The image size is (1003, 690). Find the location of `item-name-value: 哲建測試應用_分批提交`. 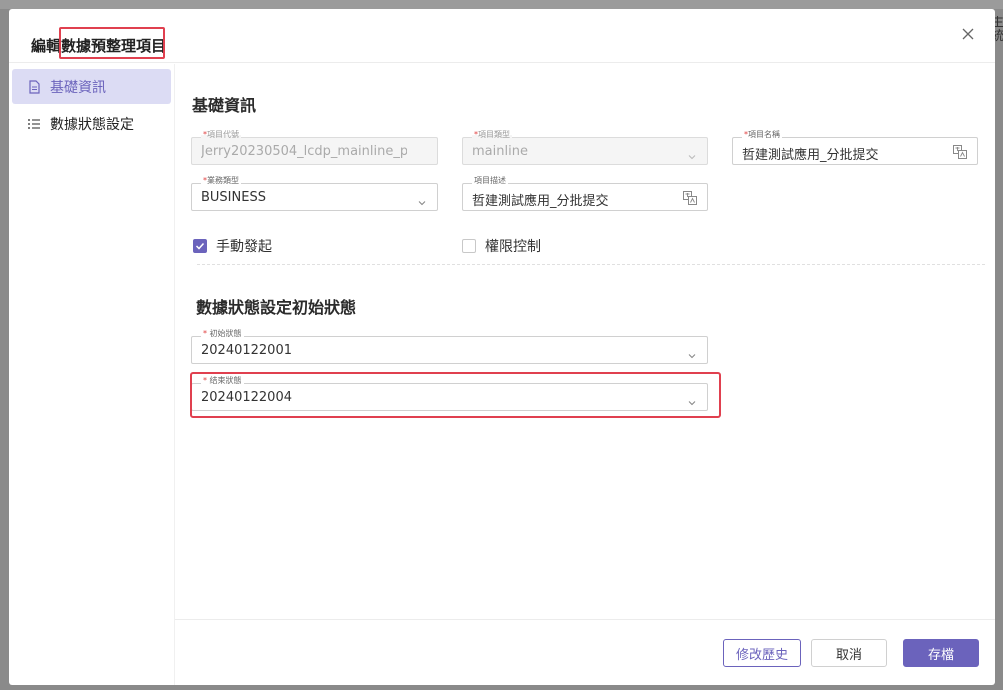

item-name-value: 哲建測試應用_分批提交 is located at coordinates (810, 155).